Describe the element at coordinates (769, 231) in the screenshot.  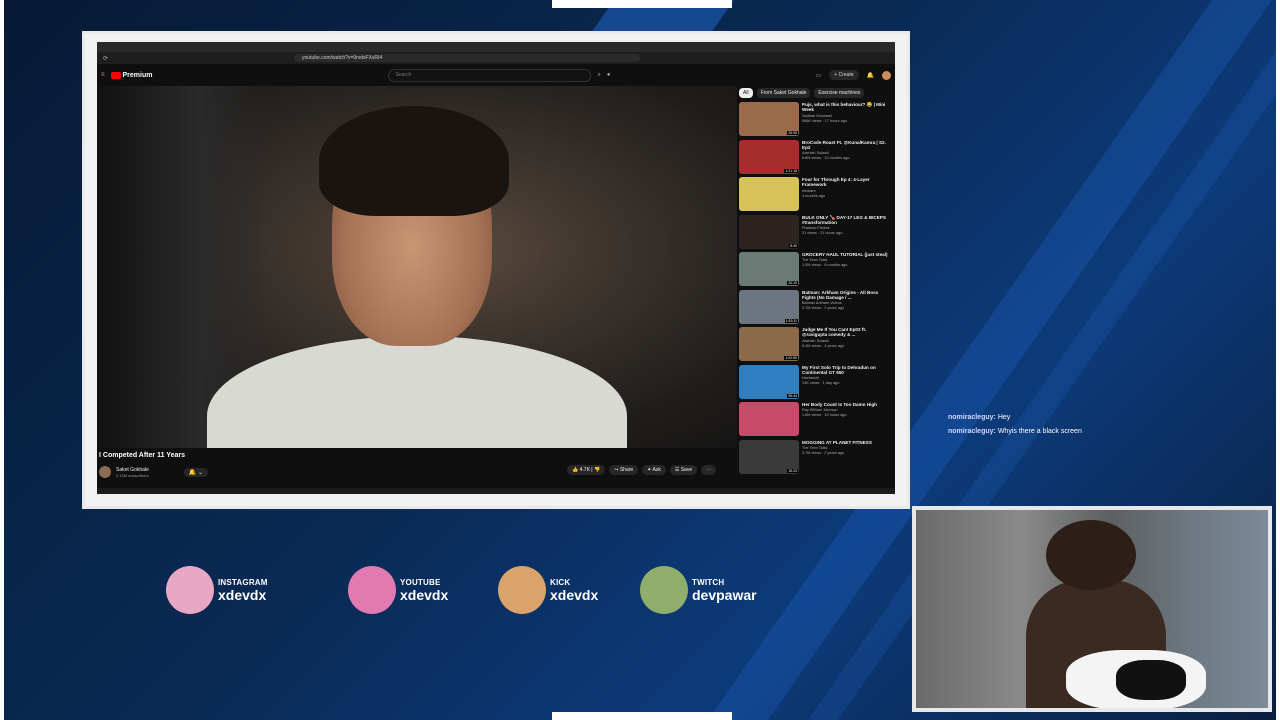
I see `video-thumbnail: 8:40` at that location.